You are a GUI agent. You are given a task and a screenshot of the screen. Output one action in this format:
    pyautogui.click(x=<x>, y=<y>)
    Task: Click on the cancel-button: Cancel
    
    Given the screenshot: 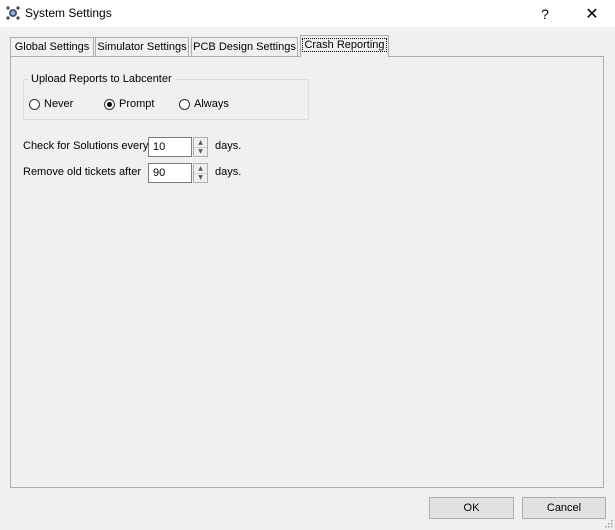 What is the action you would take?
    pyautogui.click(x=564, y=508)
    